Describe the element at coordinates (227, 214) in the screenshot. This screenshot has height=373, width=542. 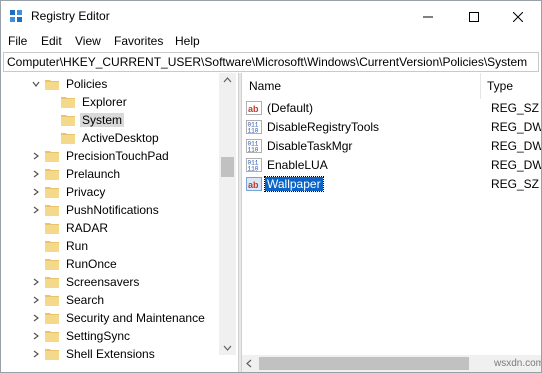
I see `tree-vertical-scrollbar` at that location.